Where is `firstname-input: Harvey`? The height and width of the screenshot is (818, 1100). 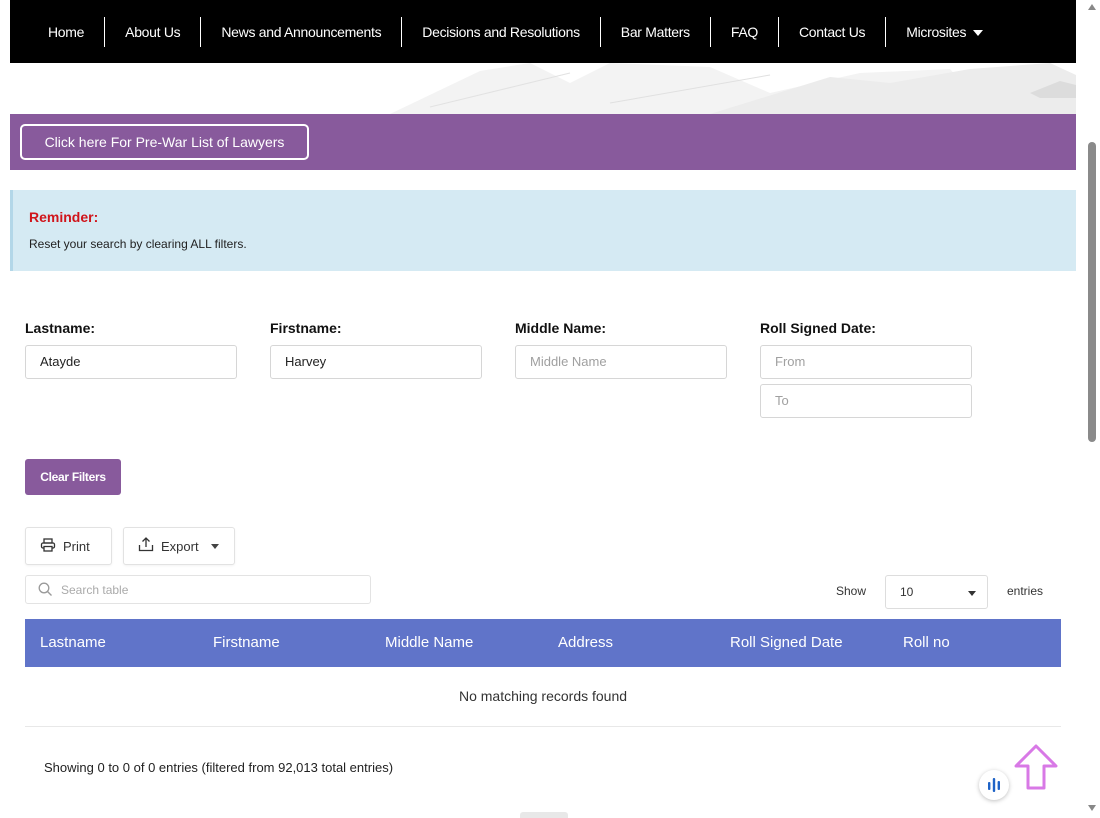 firstname-input: Harvey is located at coordinates (376, 362).